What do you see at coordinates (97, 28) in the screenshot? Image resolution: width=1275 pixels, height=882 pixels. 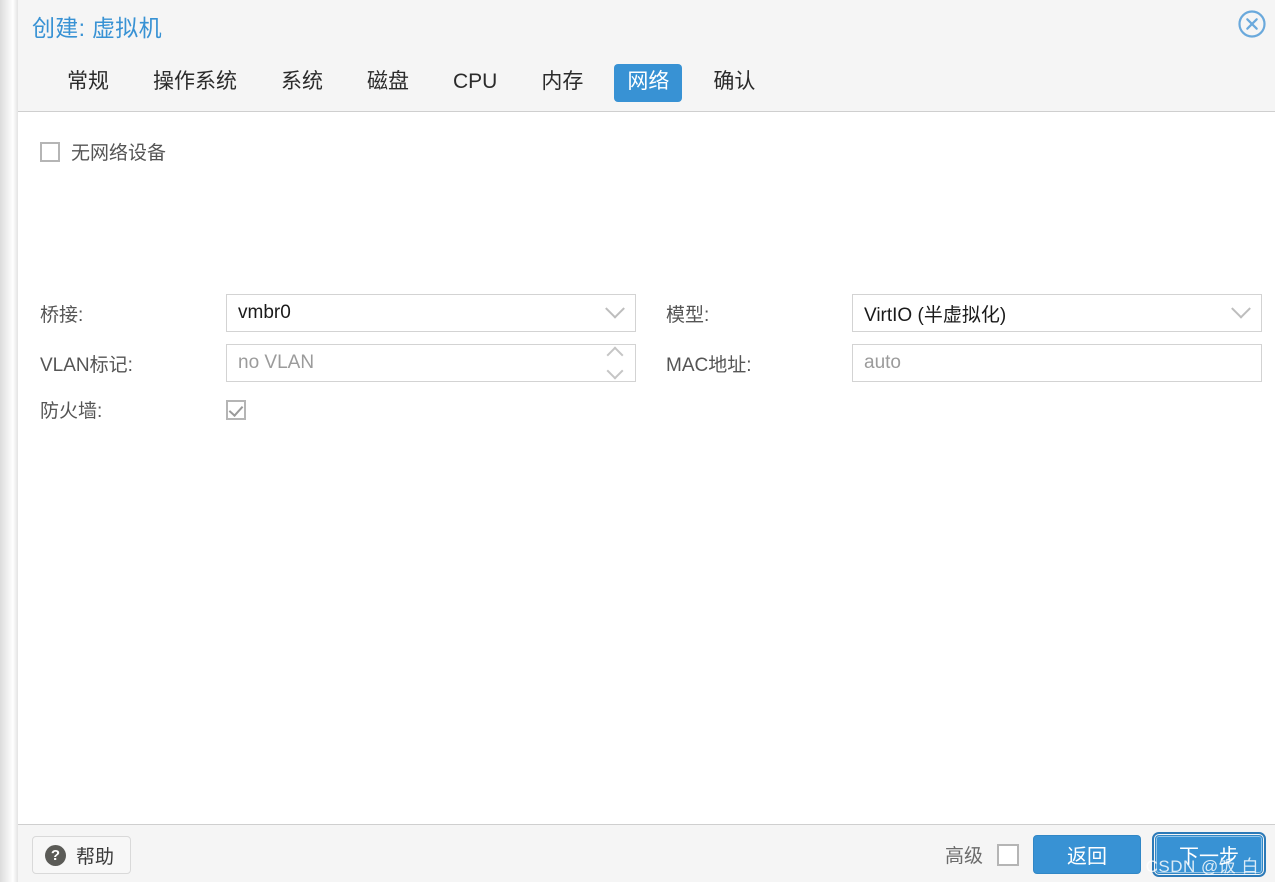 I see `dialog-title: 创建: 虚拟机` at bounding box center [97, 28].